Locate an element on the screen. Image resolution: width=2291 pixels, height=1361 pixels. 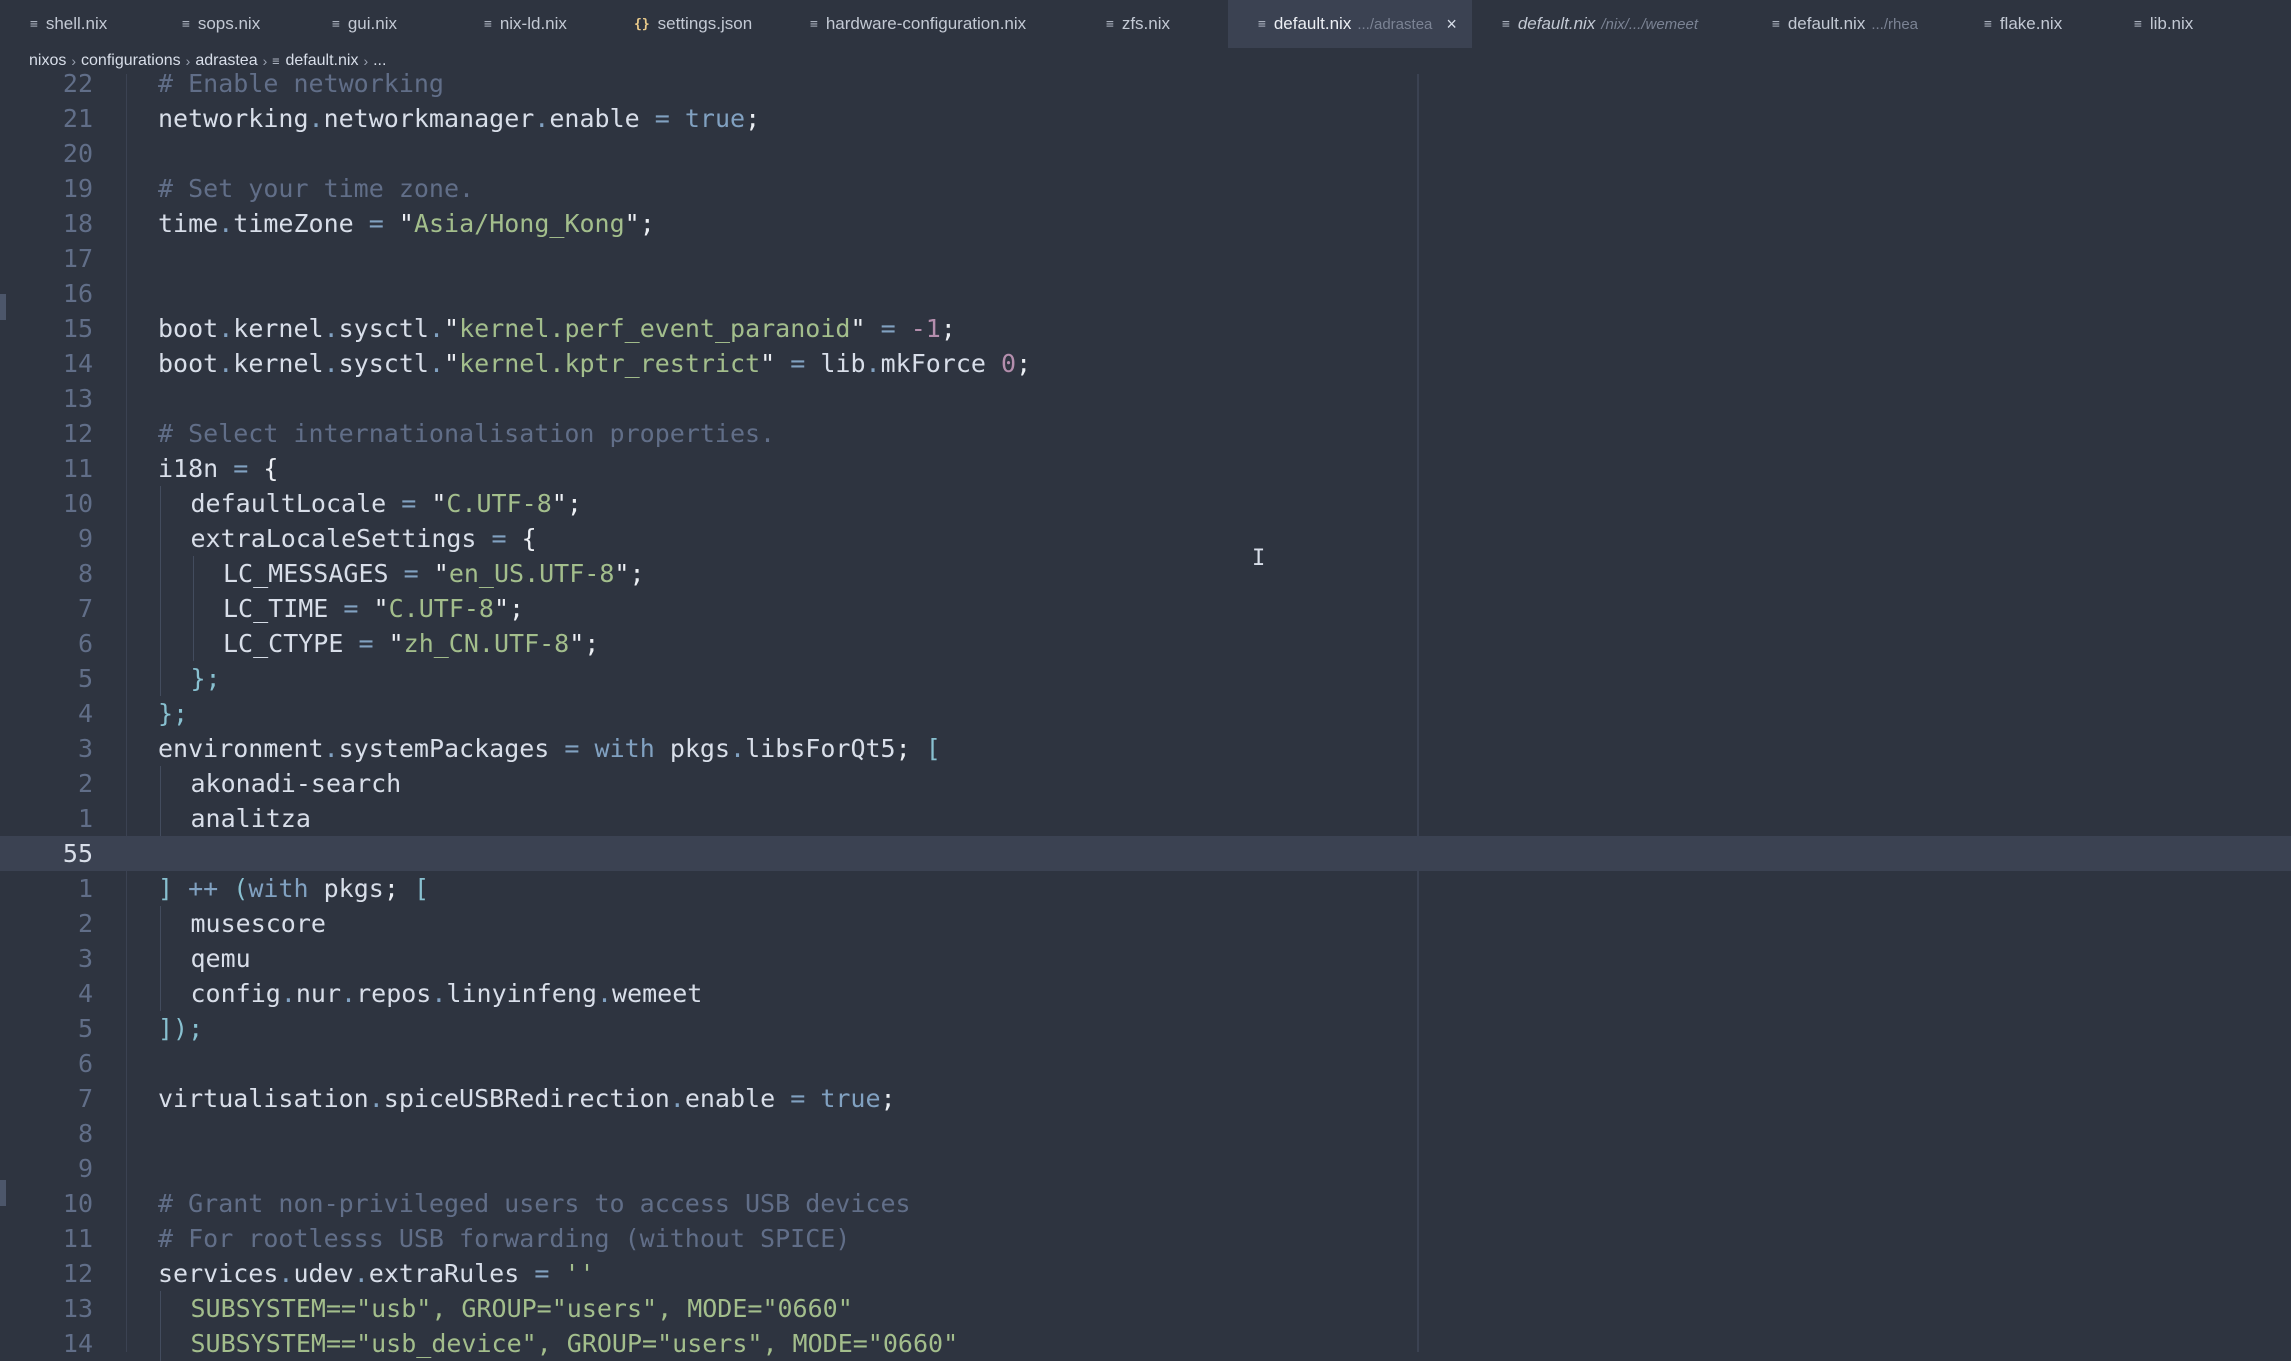
code-line: 4}; is located at coordinates (1145, 713).